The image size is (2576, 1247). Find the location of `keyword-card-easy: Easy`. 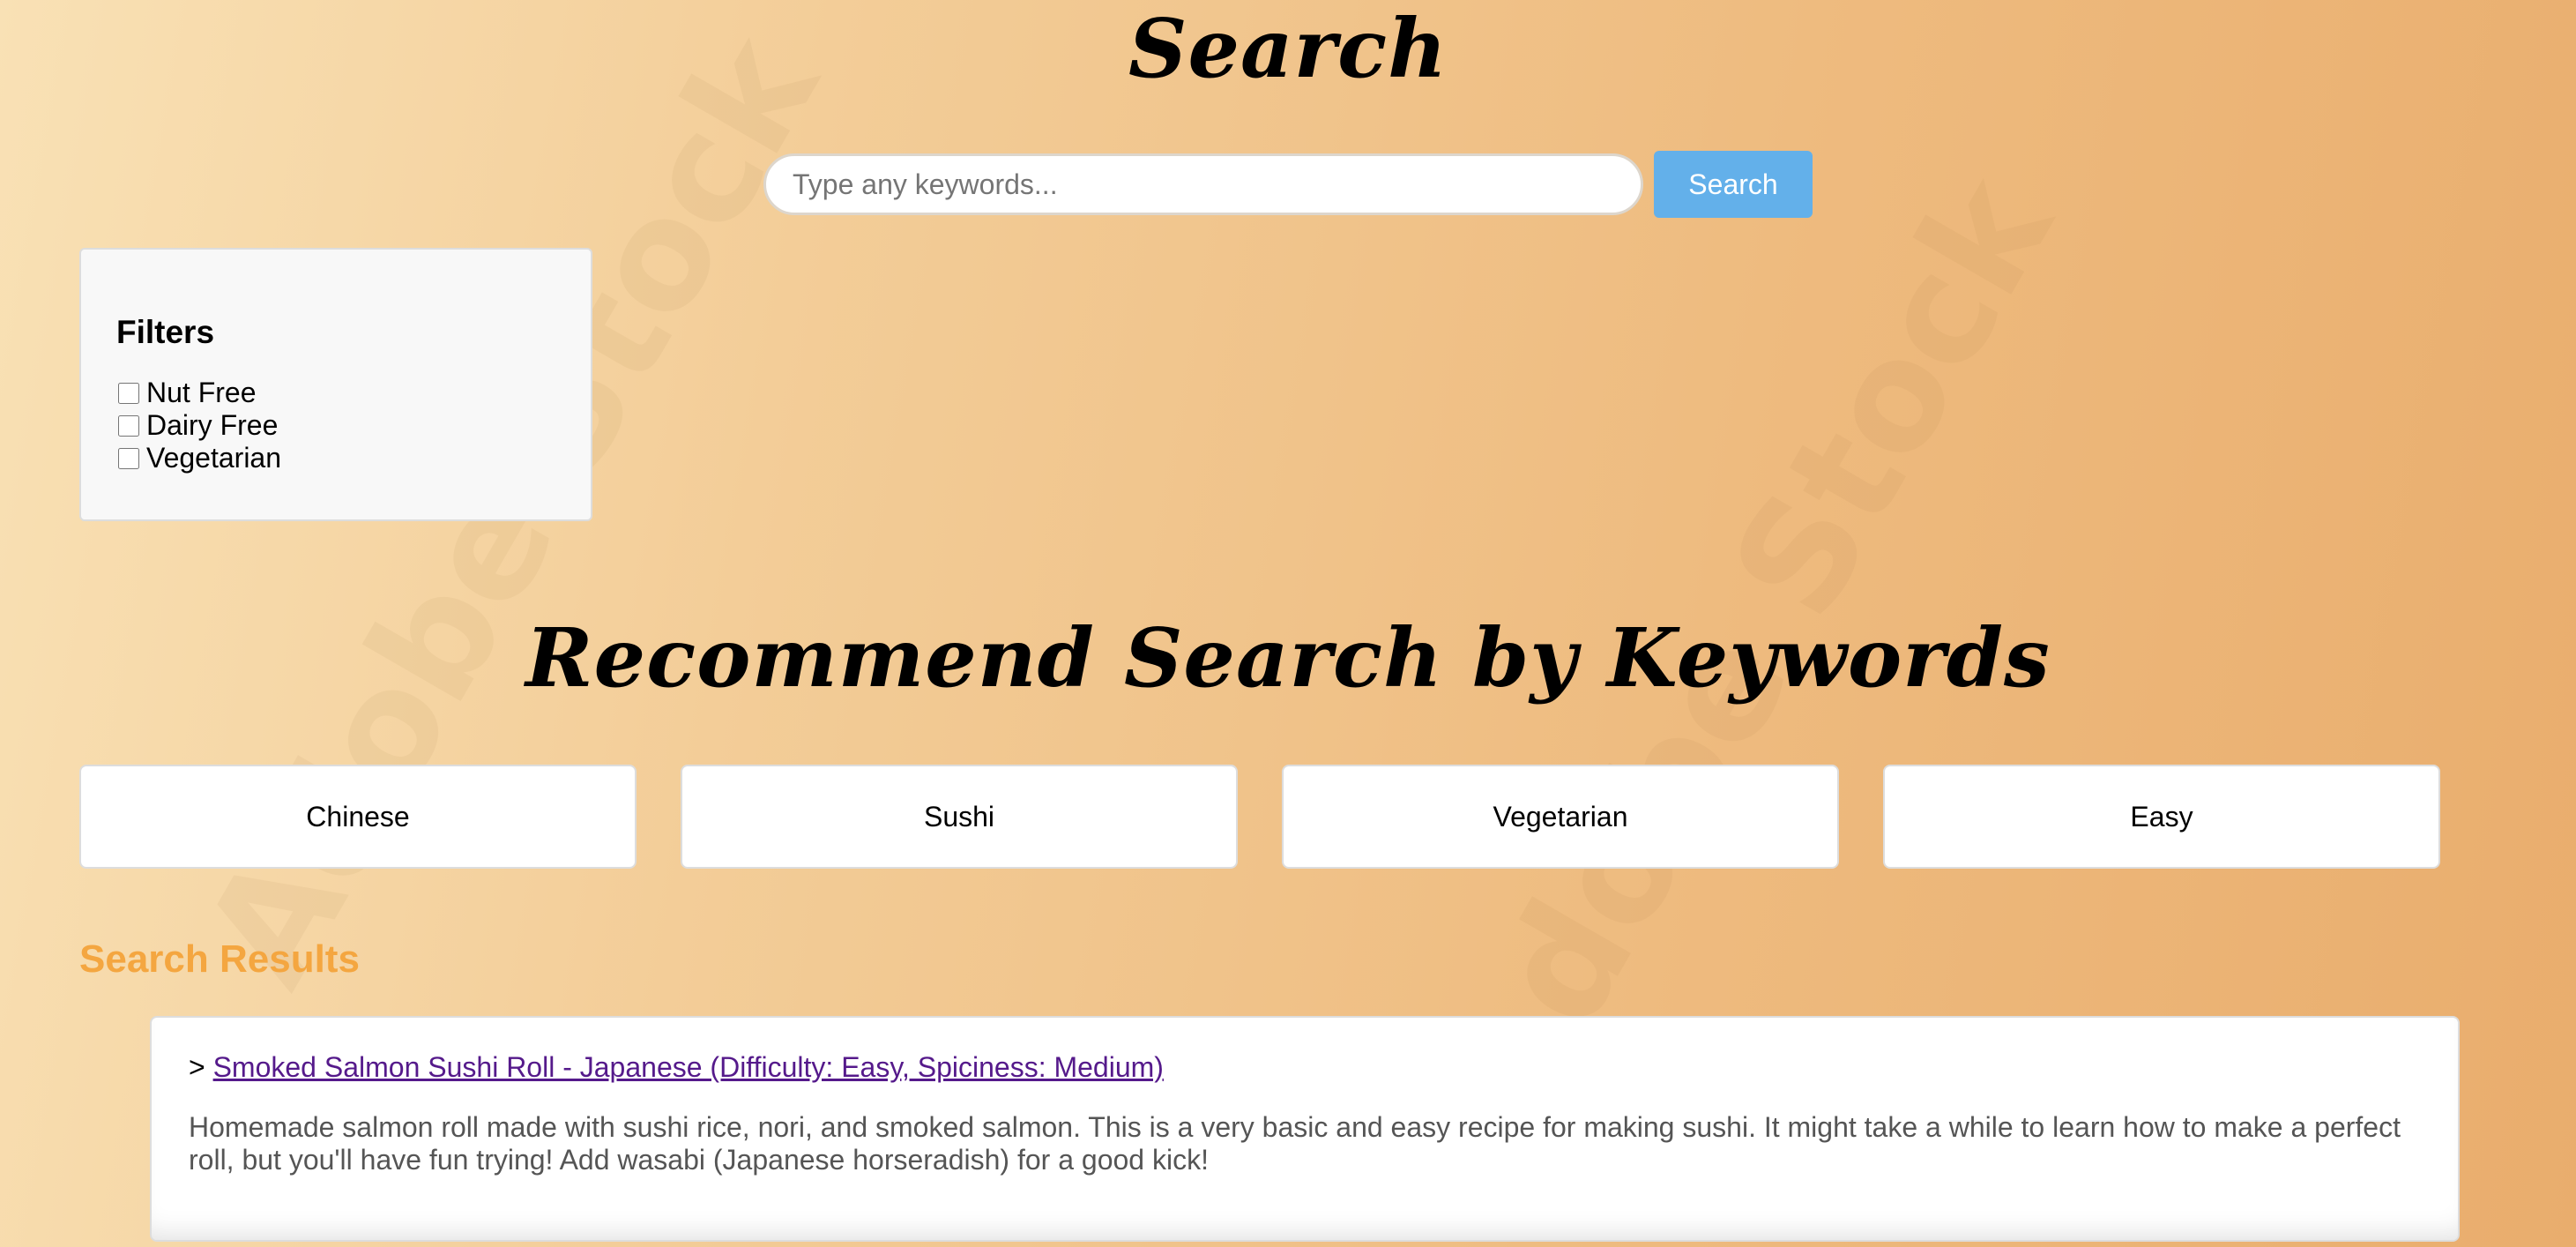

keyword-card-easy: Easy is located at coordinates (2162, 817).